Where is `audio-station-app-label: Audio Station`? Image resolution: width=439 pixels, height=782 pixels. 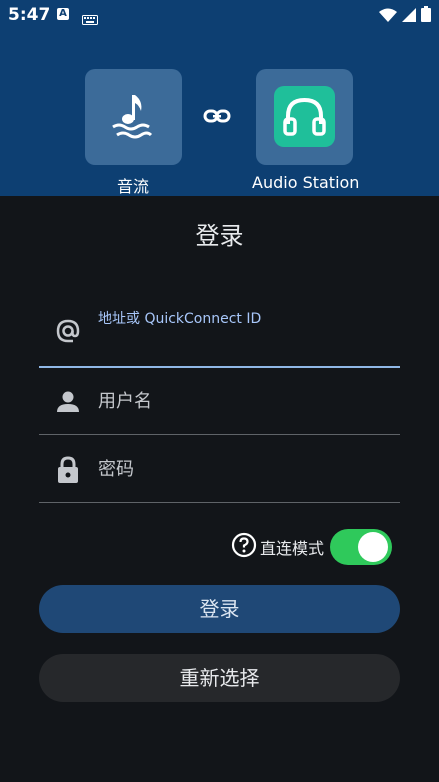
audio-station-app-label: Audio Station is located at coordinates (306, 182).